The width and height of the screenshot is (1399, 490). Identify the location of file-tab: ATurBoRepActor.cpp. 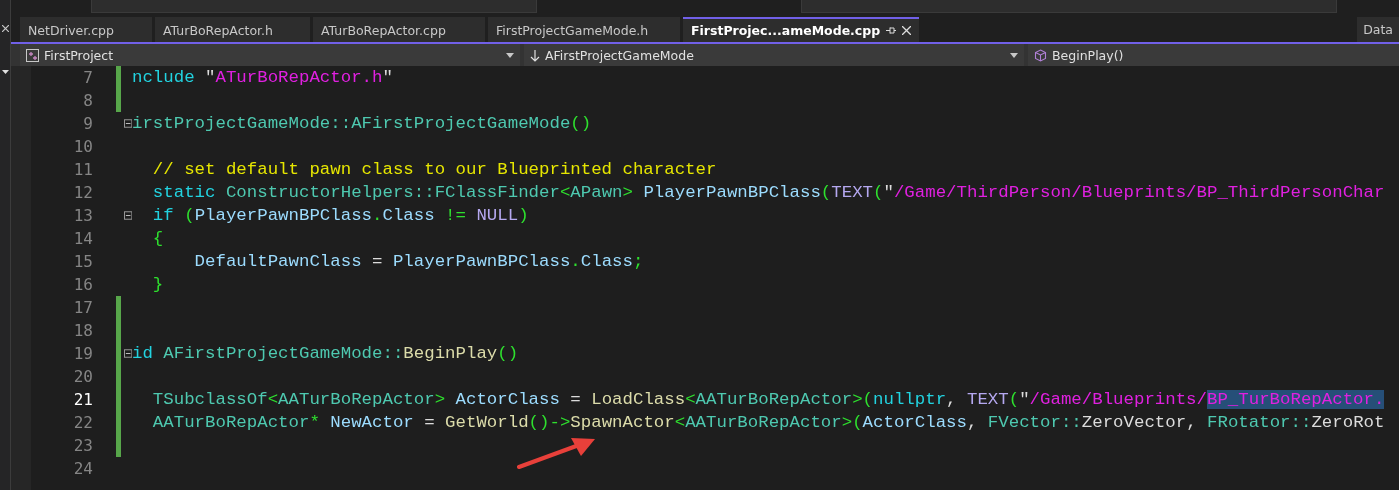
(399, 29).